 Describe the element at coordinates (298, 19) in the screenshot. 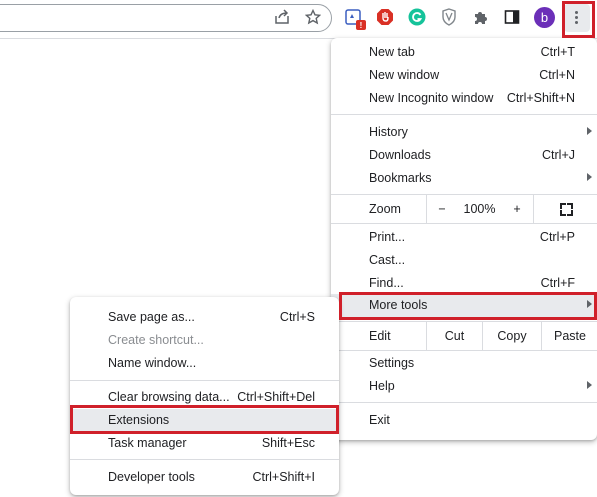

I see `browser-toolbar: ! b` at that location.